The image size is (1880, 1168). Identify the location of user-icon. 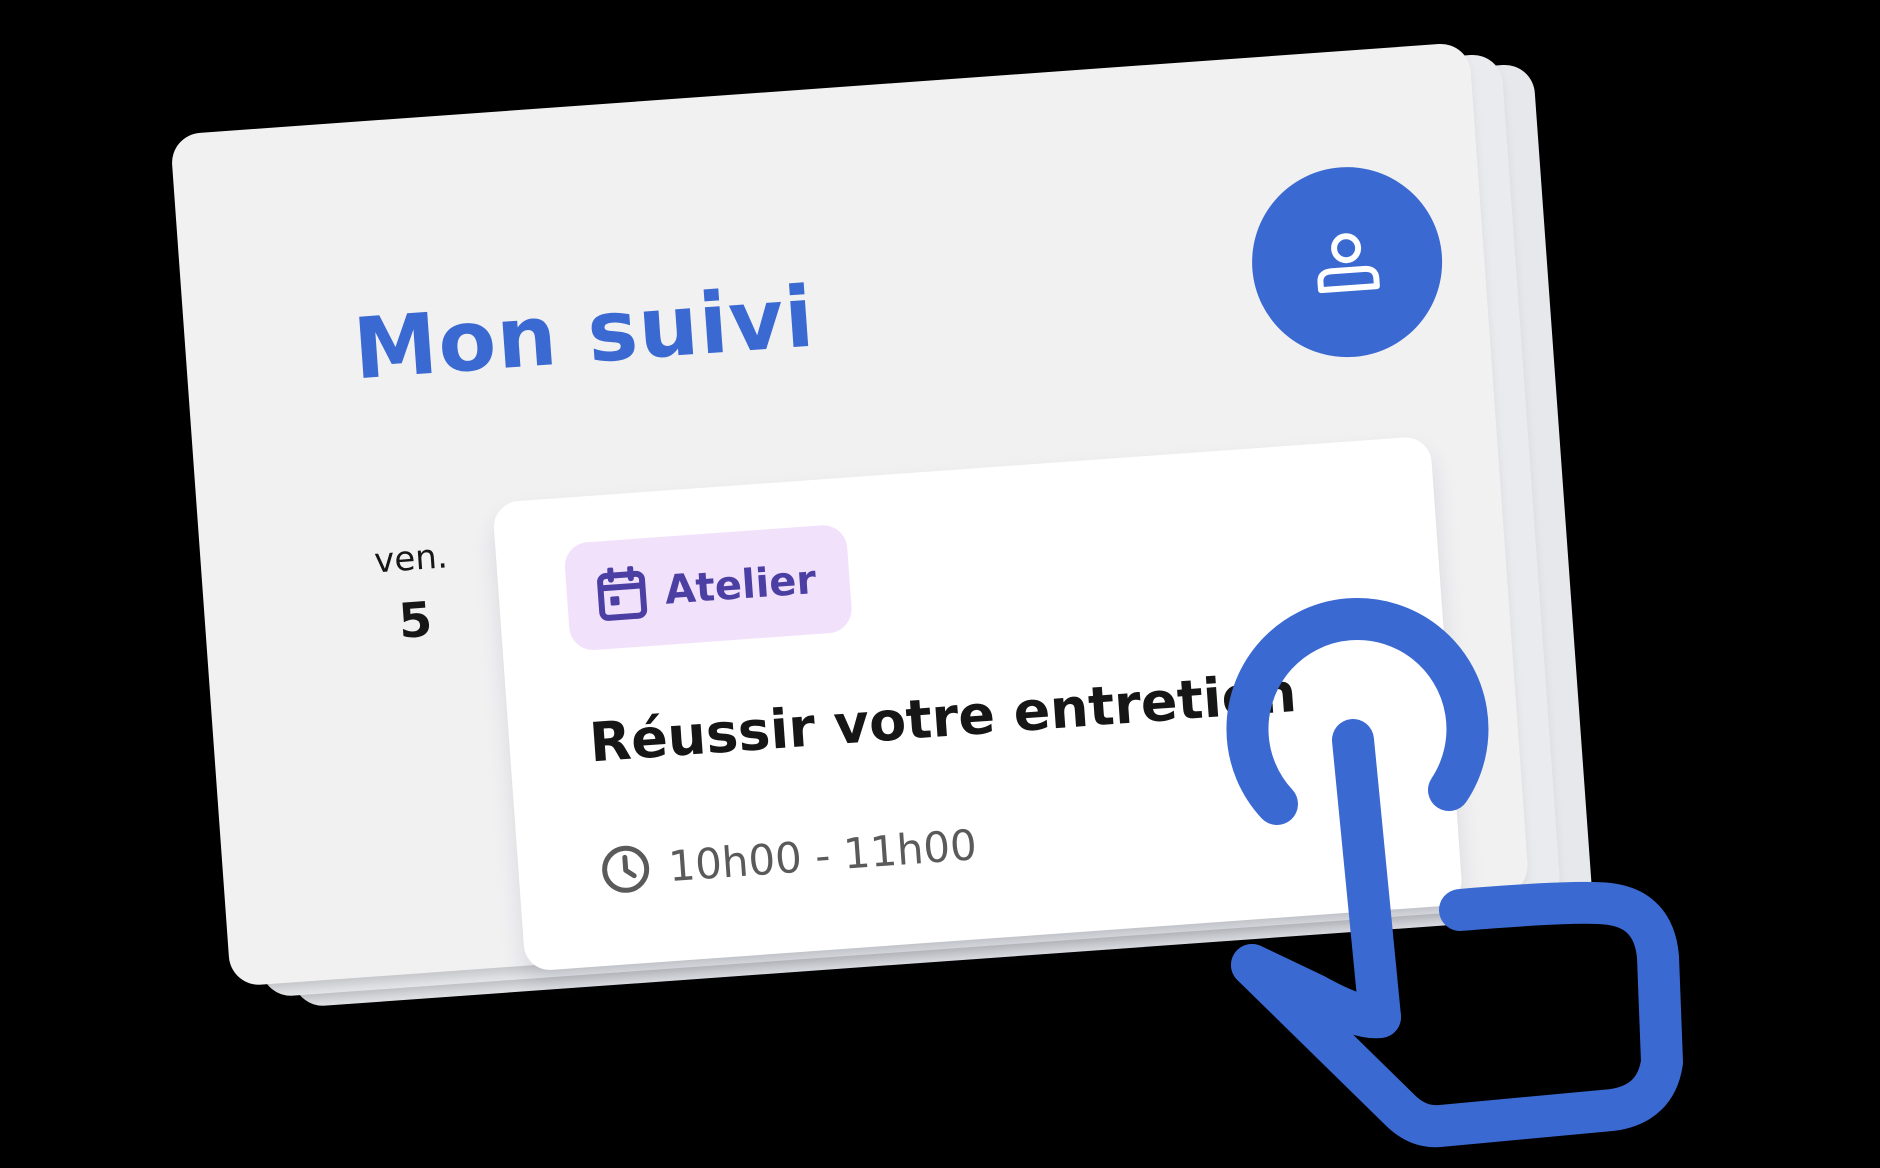
(1348, 263).